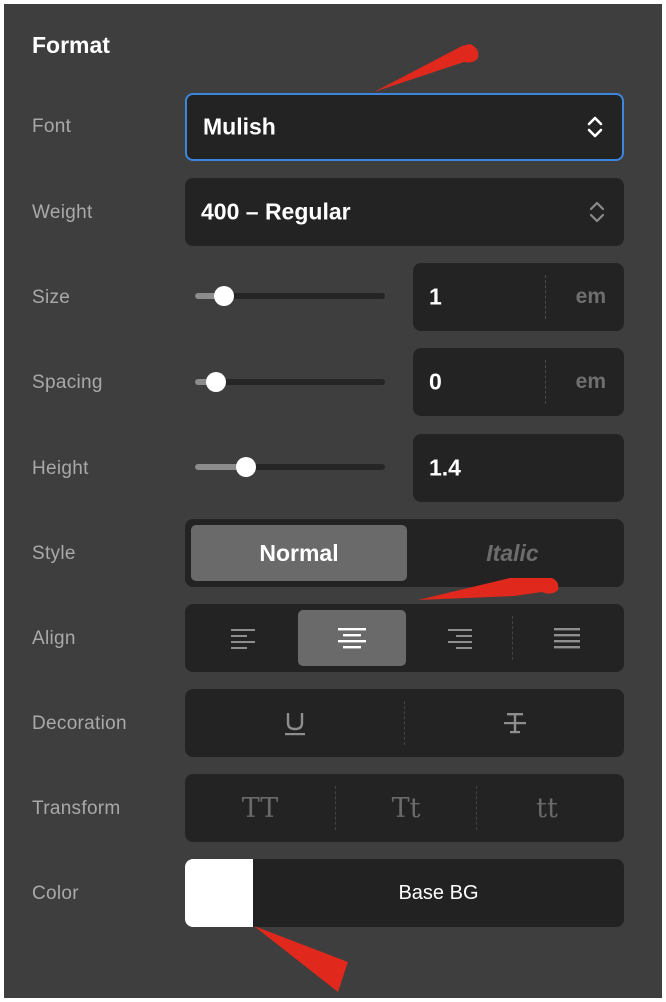  What do you see at coordinates (435, 296) in the screenshot?
I see `size-value: 1` at bounding box center [435, 296].